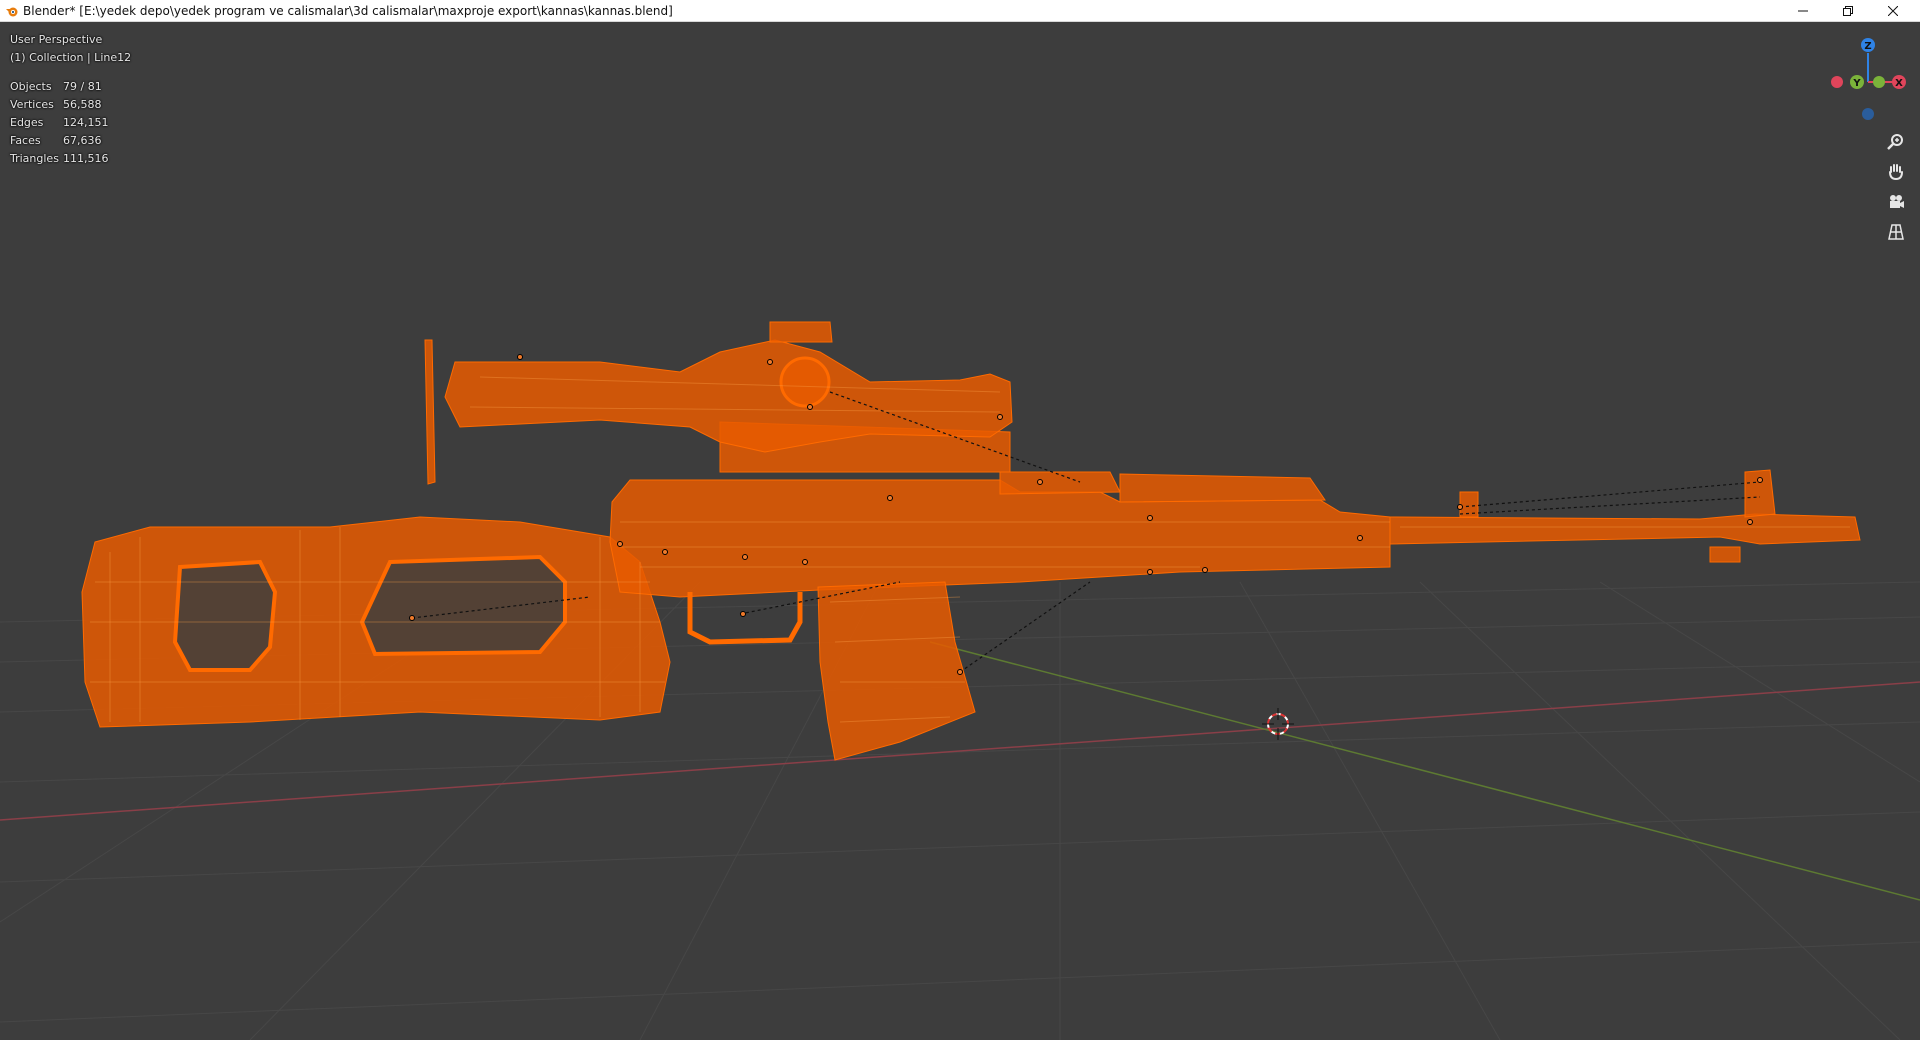 Image resolution: width=1920 pixels, height=1040 pixels. What do you see at coordinates (12, 12) in the screenshot?
I see `blender-logo-icon` at bounding box center [12, 12].